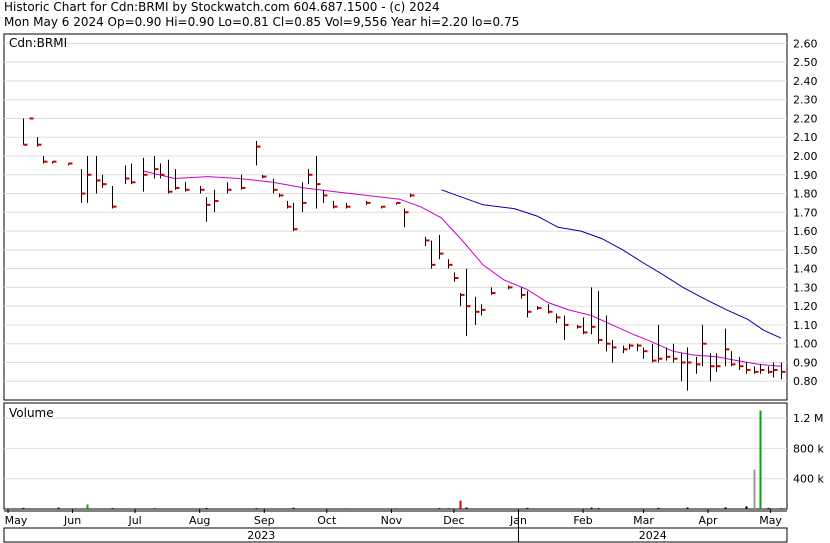  What do you see at coordinates (808, 418) in the screenshot?
I see `volume-tick-label: 1.2 M` at bounding box center [808, 418].